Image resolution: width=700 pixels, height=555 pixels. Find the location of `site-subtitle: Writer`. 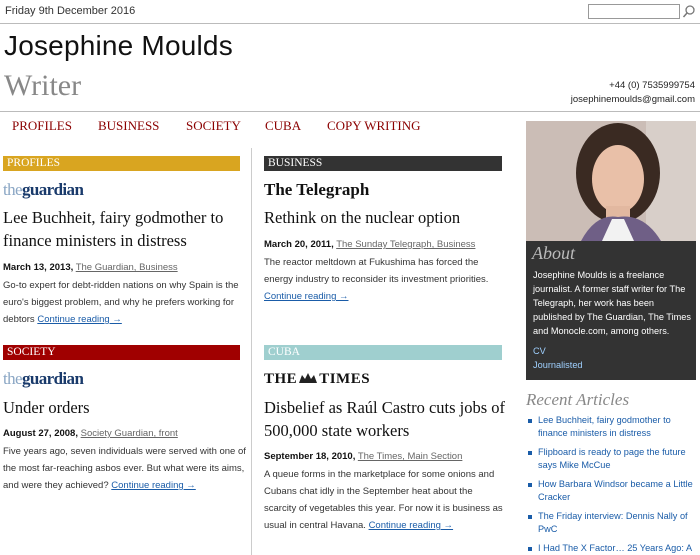

site-subtitle: Writer is located at coordinates (43, 85).